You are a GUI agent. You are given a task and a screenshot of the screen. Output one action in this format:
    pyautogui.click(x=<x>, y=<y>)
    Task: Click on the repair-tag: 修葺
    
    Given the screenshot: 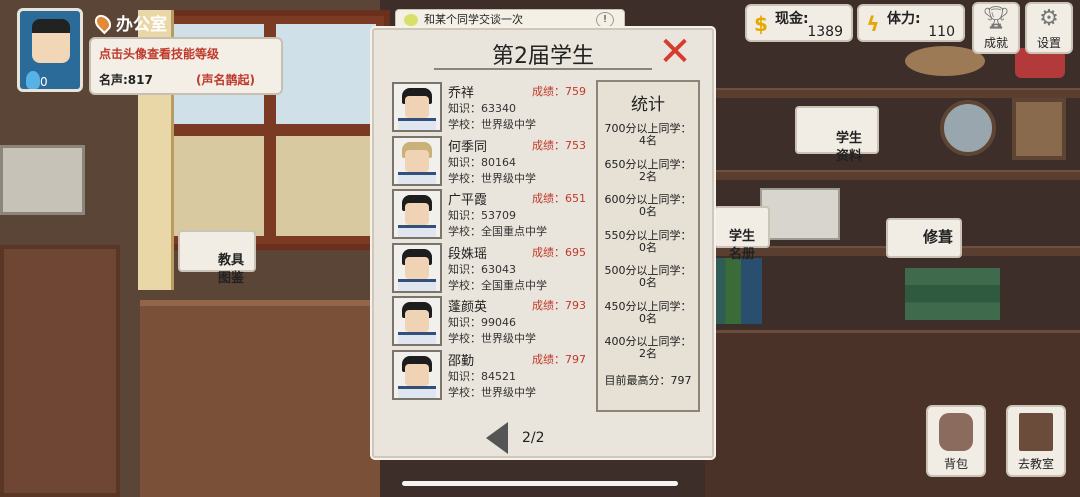 What is the action you would take?
    pyautogui.click(x=924, y=238)
    